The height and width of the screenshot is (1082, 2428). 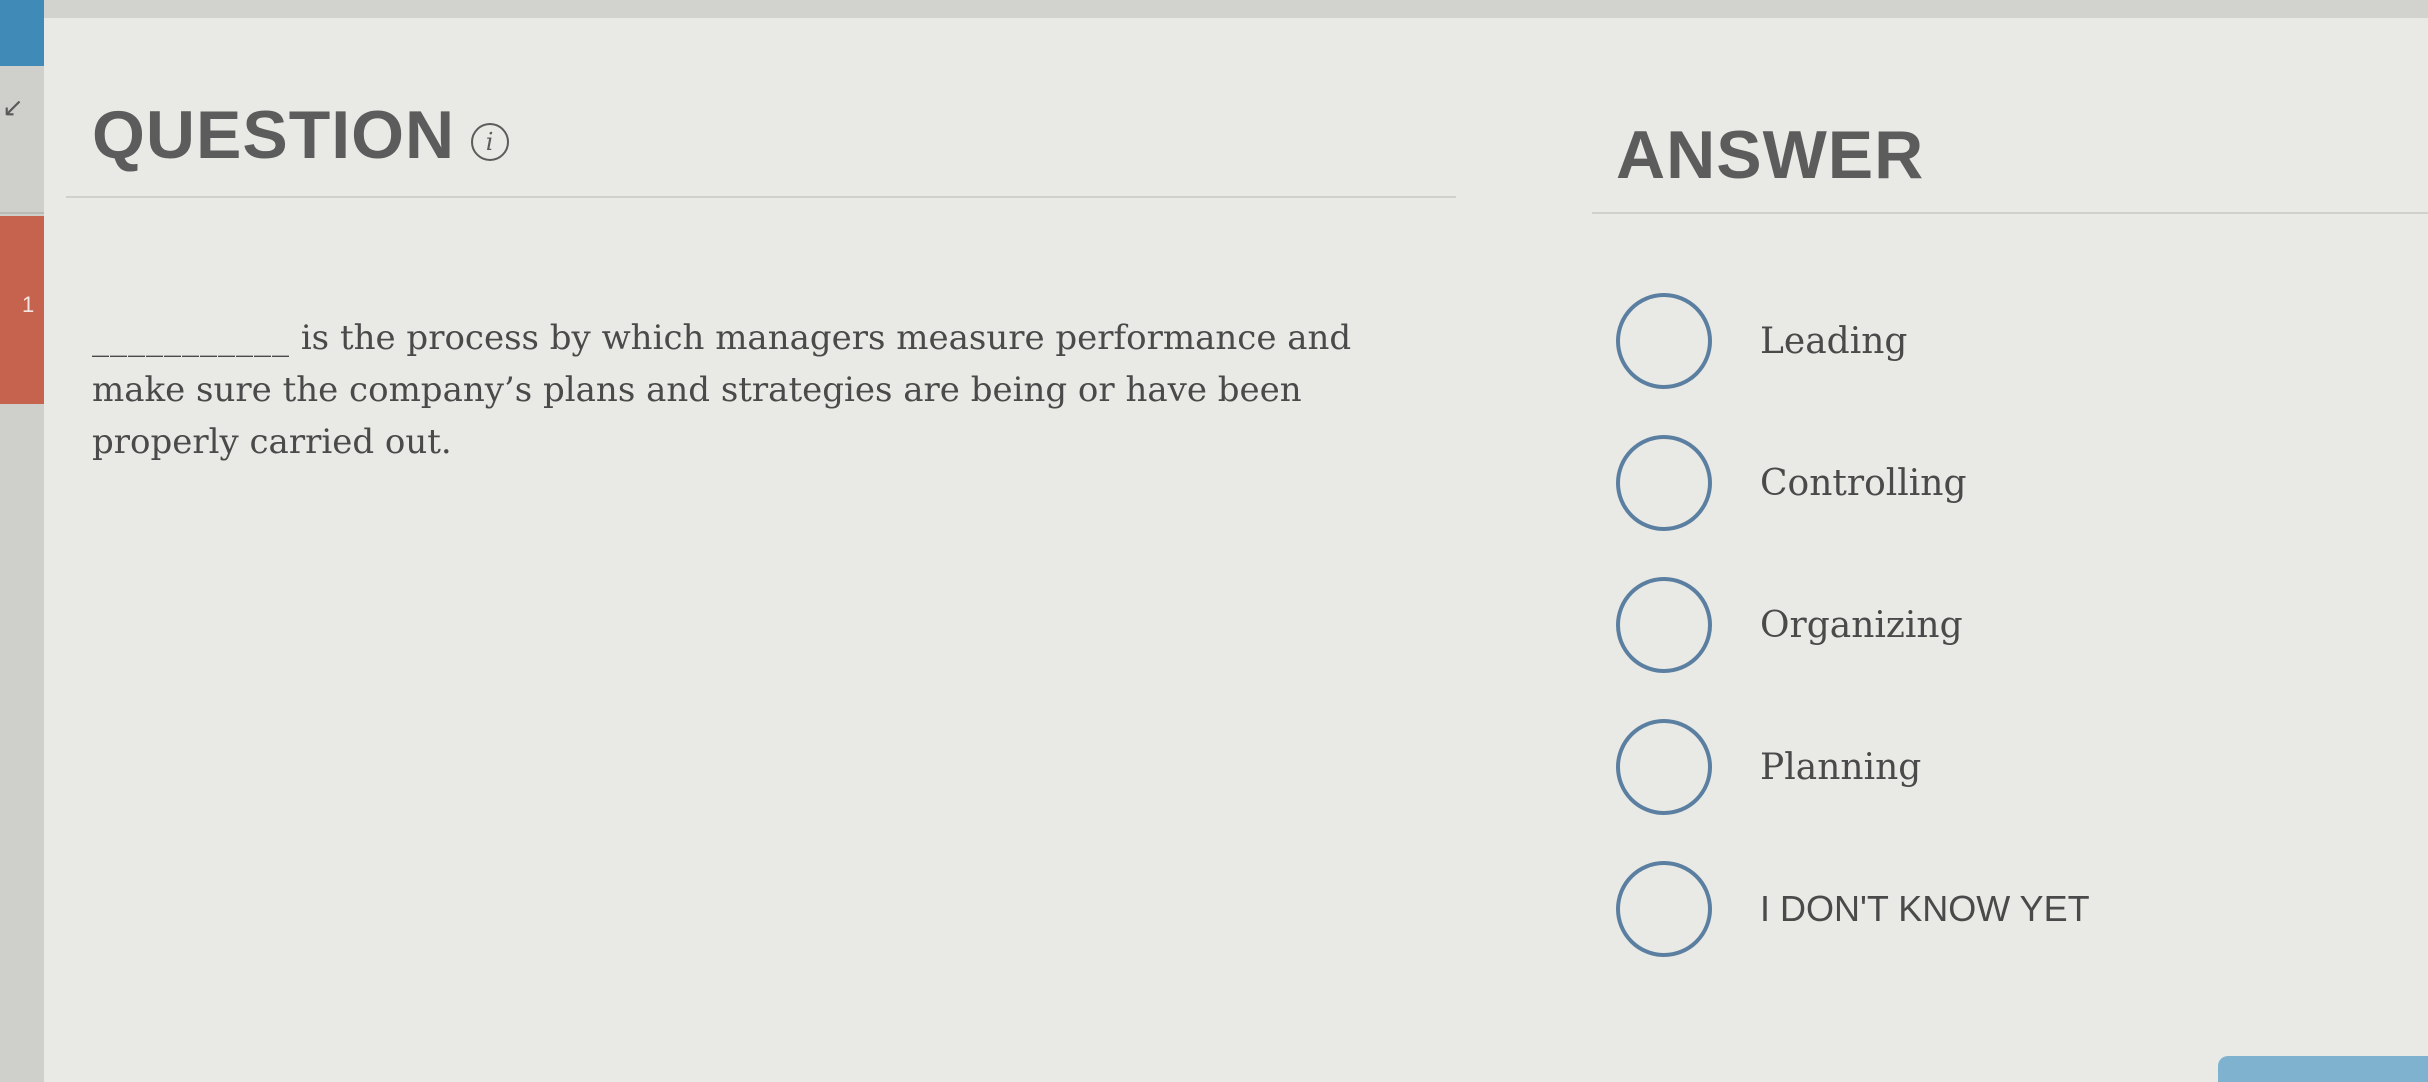 I want to click on option-organizing: Organizing, so click(x=1996, y=625).